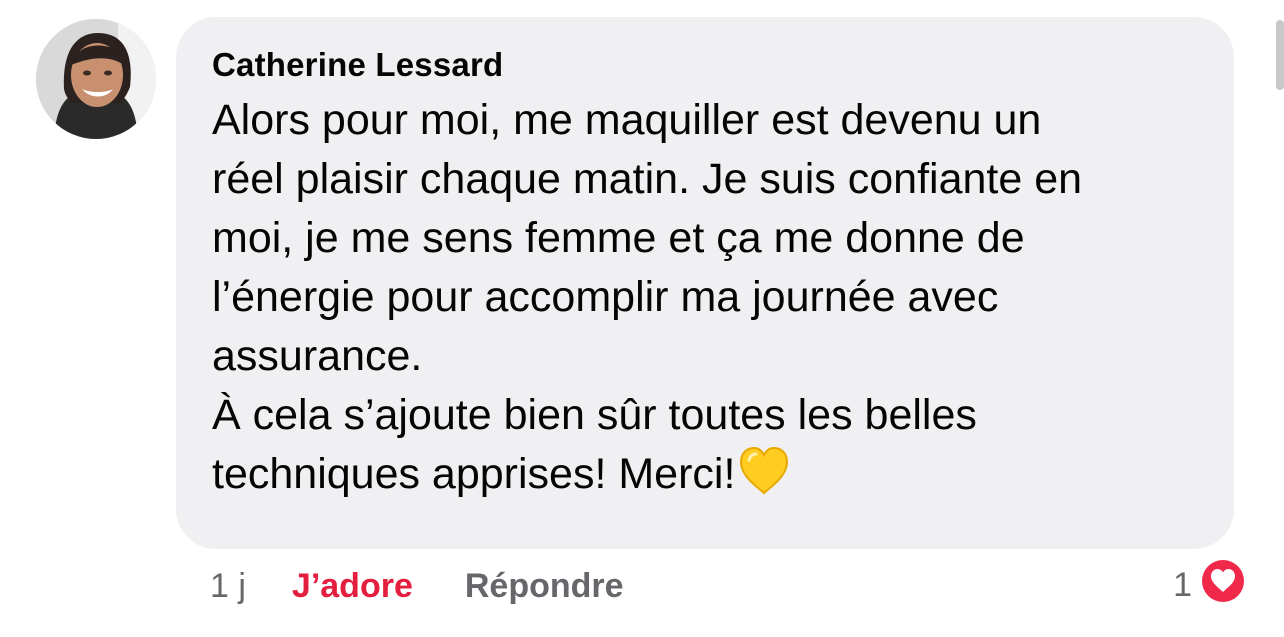 The image size is (1284, 637). Describe the element at coordinates (764, 479) in the screenshot. I see `yellow-heart-icon` at that location.